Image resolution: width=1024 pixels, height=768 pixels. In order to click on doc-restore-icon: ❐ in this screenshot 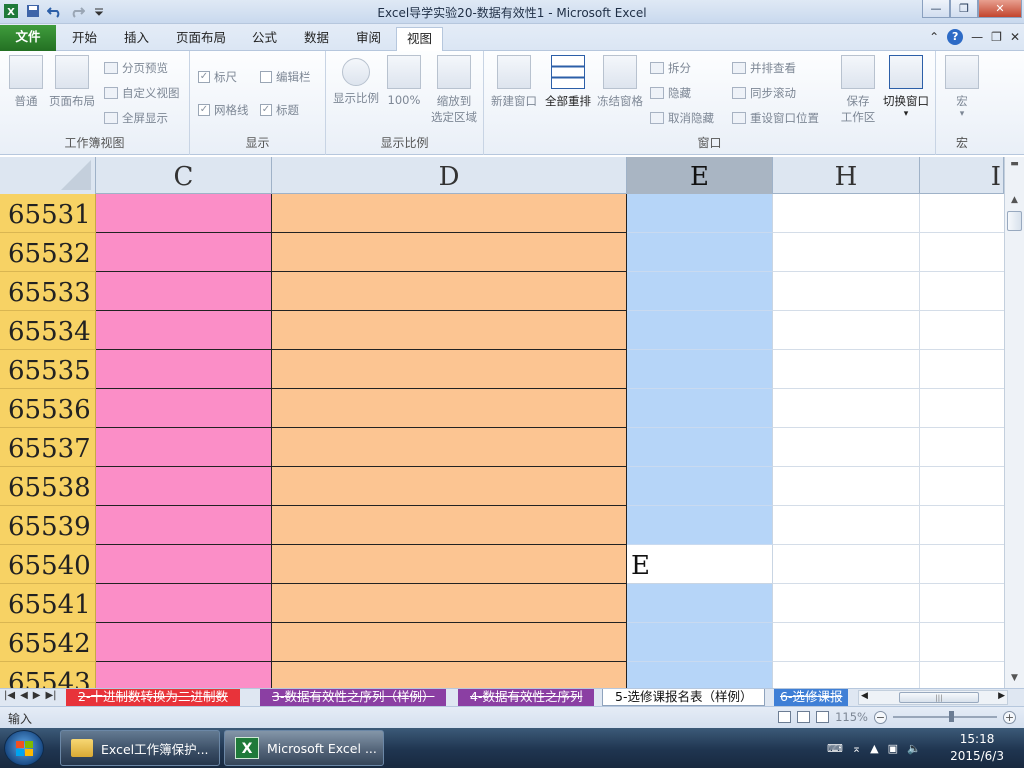, I will do `click(996, 37)`.